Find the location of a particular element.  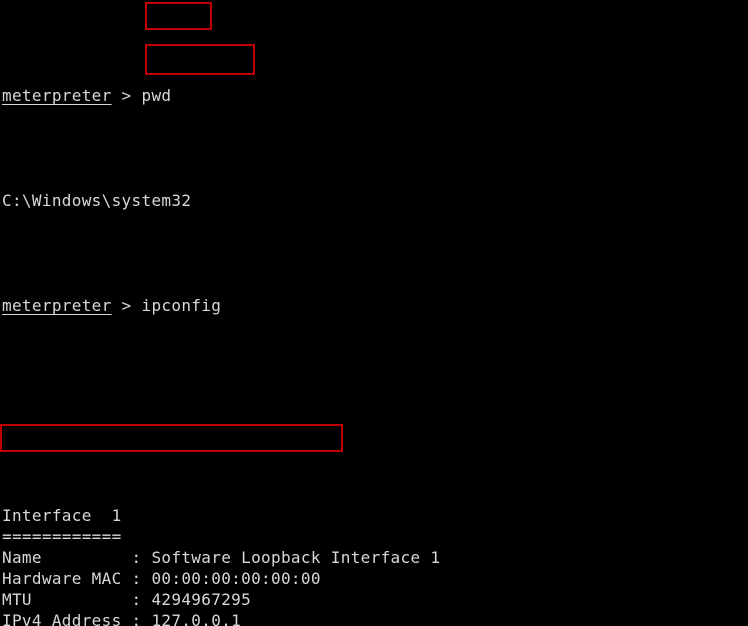

interface-row: Hardware MAC : 00:00:00:00:00:00 is located at coordinates (271, 578).